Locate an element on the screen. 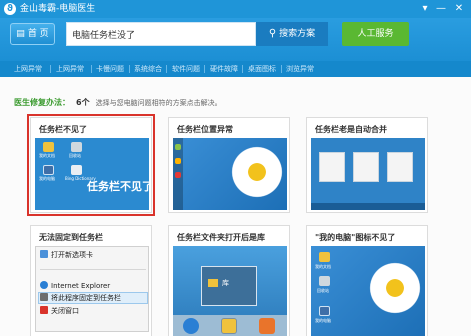 Image resolution: width=471 pixels, height=336 pixels. nav-item-system: 系统综合 is located at coordinates (148, 69).